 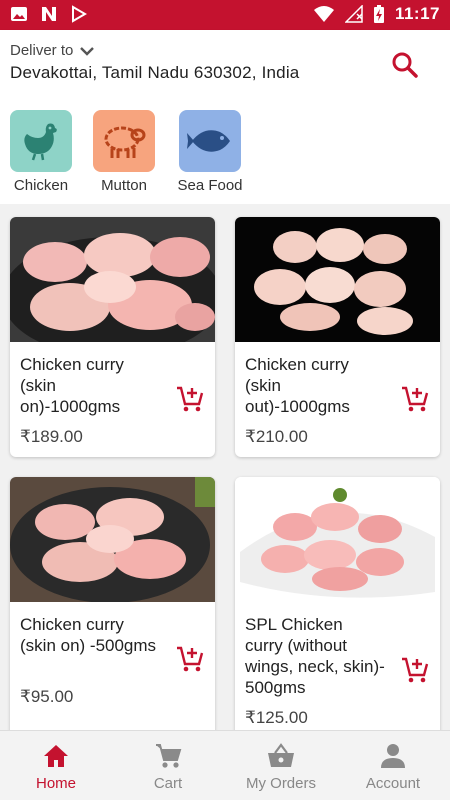 I want to click on gallery-icon, so click(x=19, y=14).